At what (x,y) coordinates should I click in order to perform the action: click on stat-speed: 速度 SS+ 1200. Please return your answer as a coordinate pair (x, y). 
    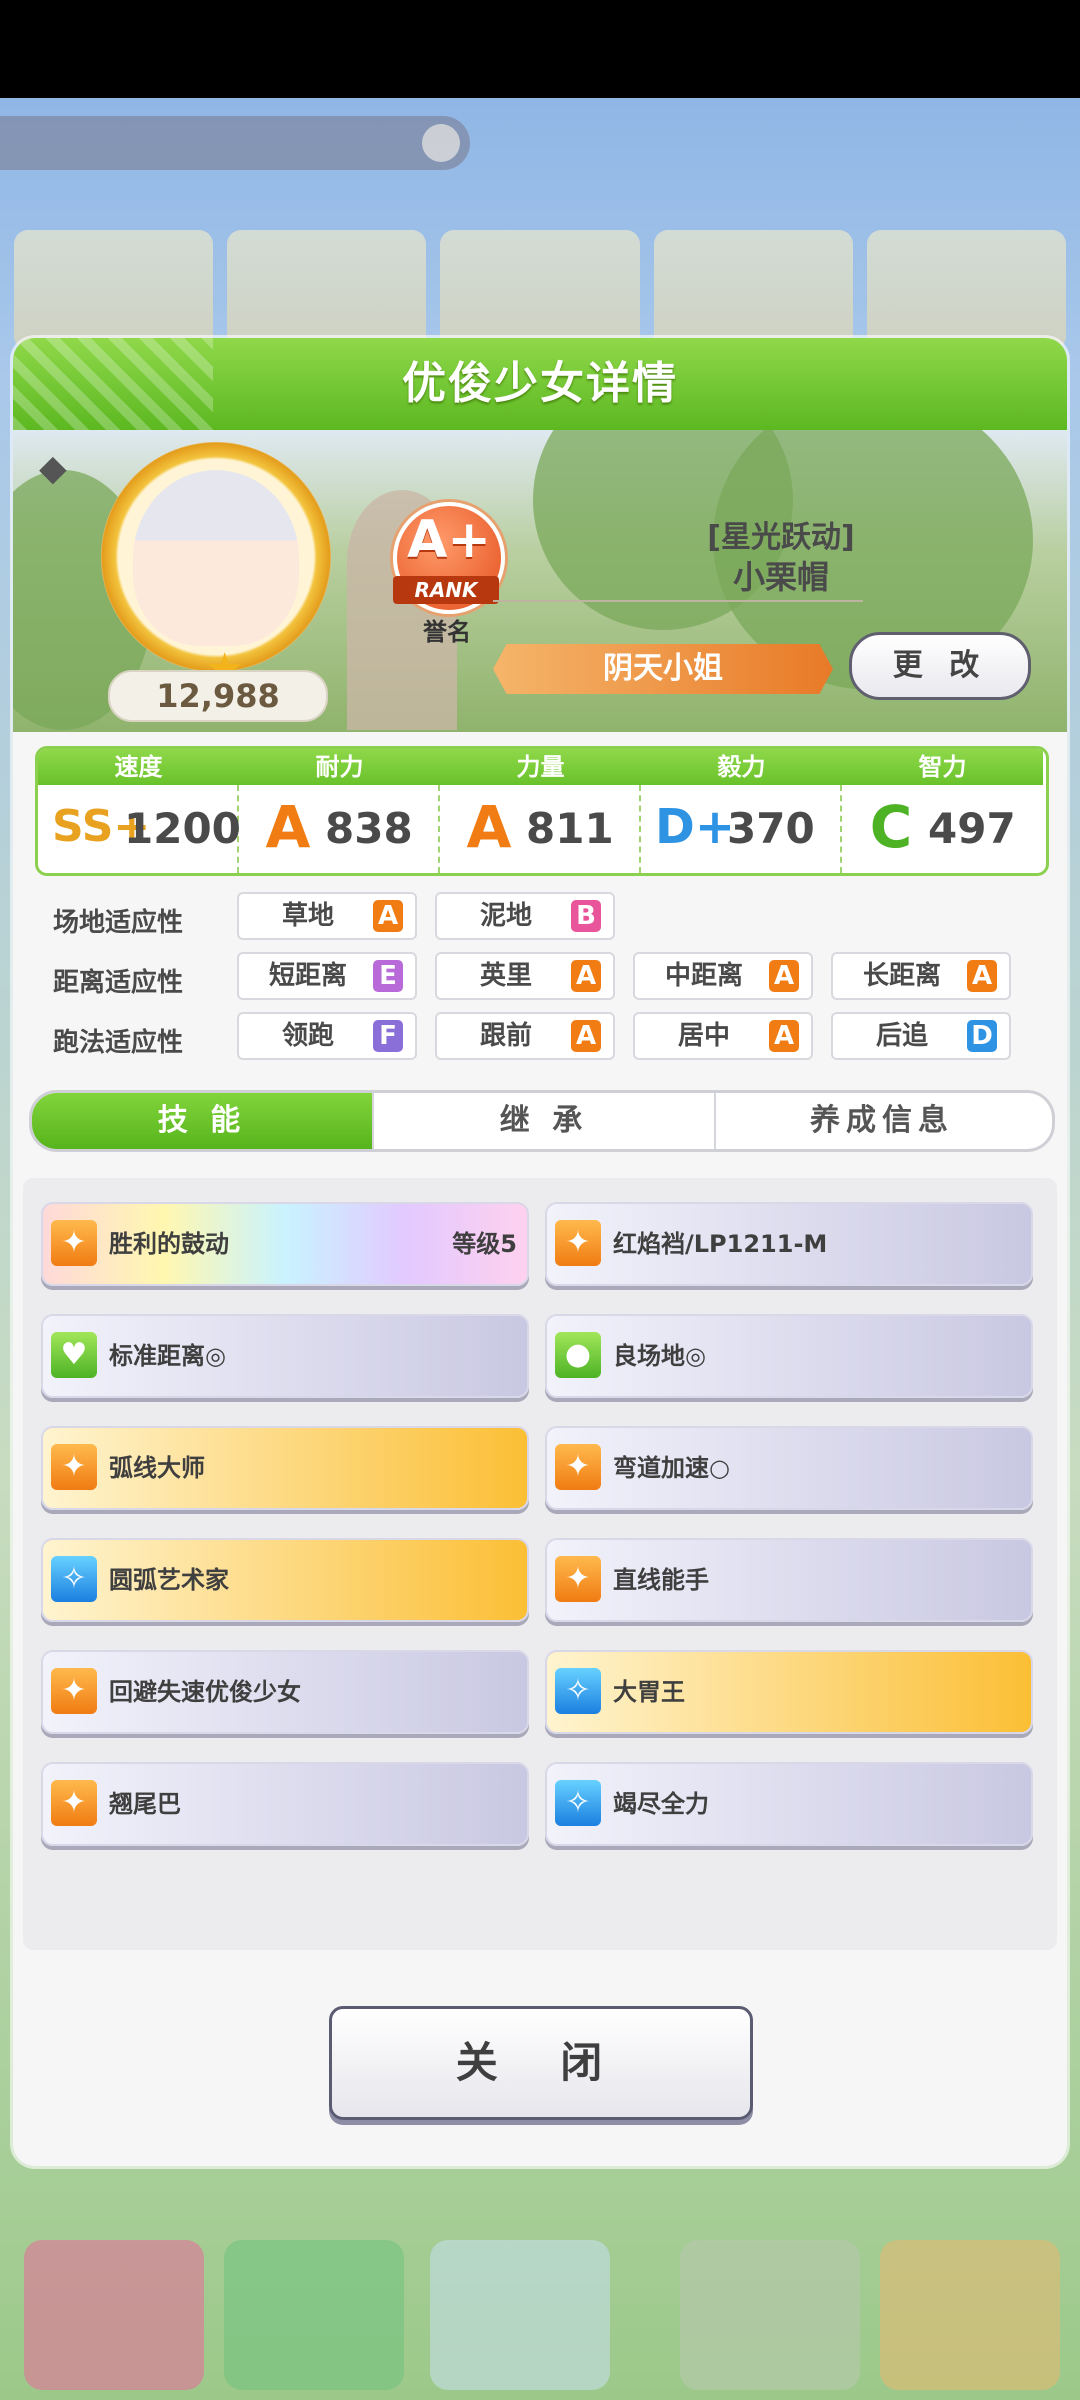
    Looking at the image, I should click on (139, 811).